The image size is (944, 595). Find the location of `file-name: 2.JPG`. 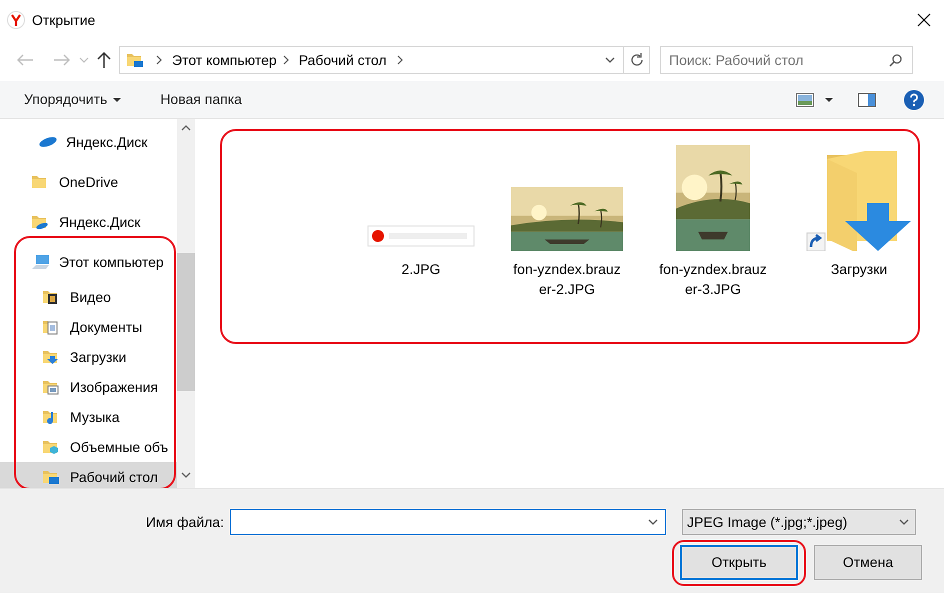

file-name: 2.JPG is located at coordinates (421, 269).